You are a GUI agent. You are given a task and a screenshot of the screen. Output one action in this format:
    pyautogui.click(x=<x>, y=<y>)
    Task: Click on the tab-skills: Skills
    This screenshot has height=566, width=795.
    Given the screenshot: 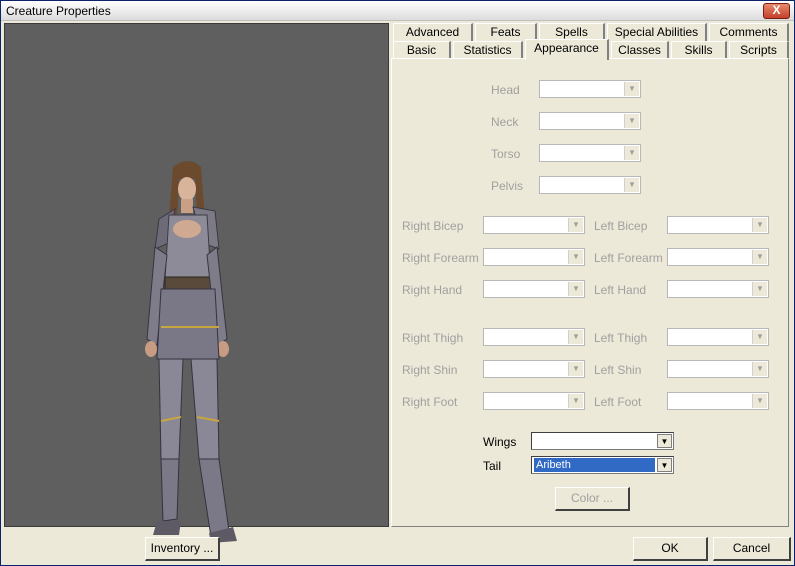 What is the action you would take?
    pyautogui.click(x=699, y=50)
    